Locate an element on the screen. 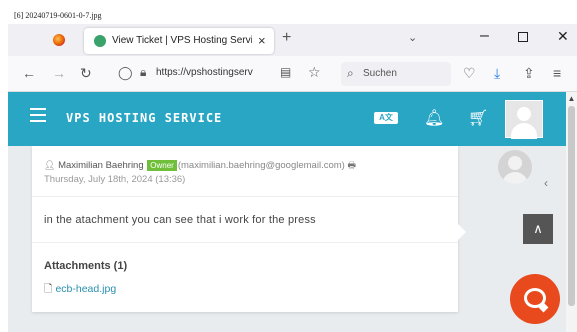 The width and height of the screenshot is (577, 332). responder-avatar is located at coordinates (515, 167).